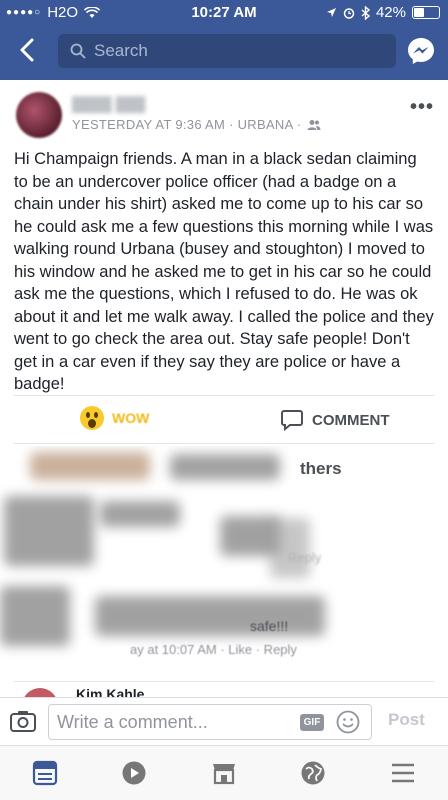 The height and width of the screenshot is (800, 448). I want to click on wow-face-icon, so click(92, 418).